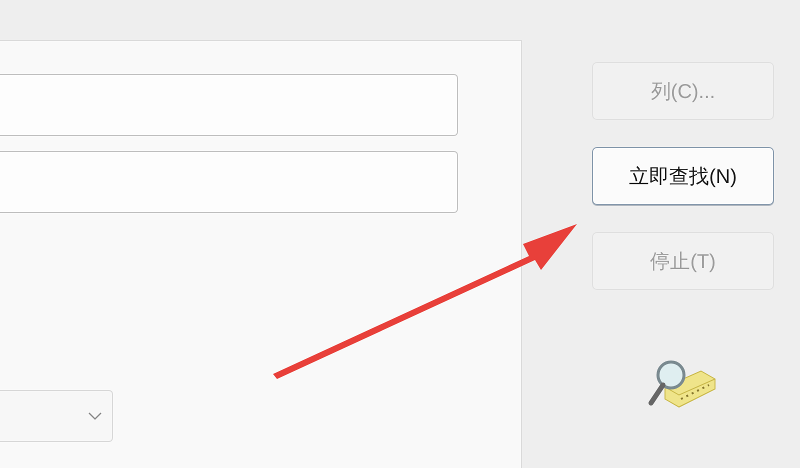 The width and height of the screenshot is (800, 468). What do you see at coordinates (683, 176) in the screenshot?
I see `action-button: 立即查找(N)` at bounding box center [683, 176].